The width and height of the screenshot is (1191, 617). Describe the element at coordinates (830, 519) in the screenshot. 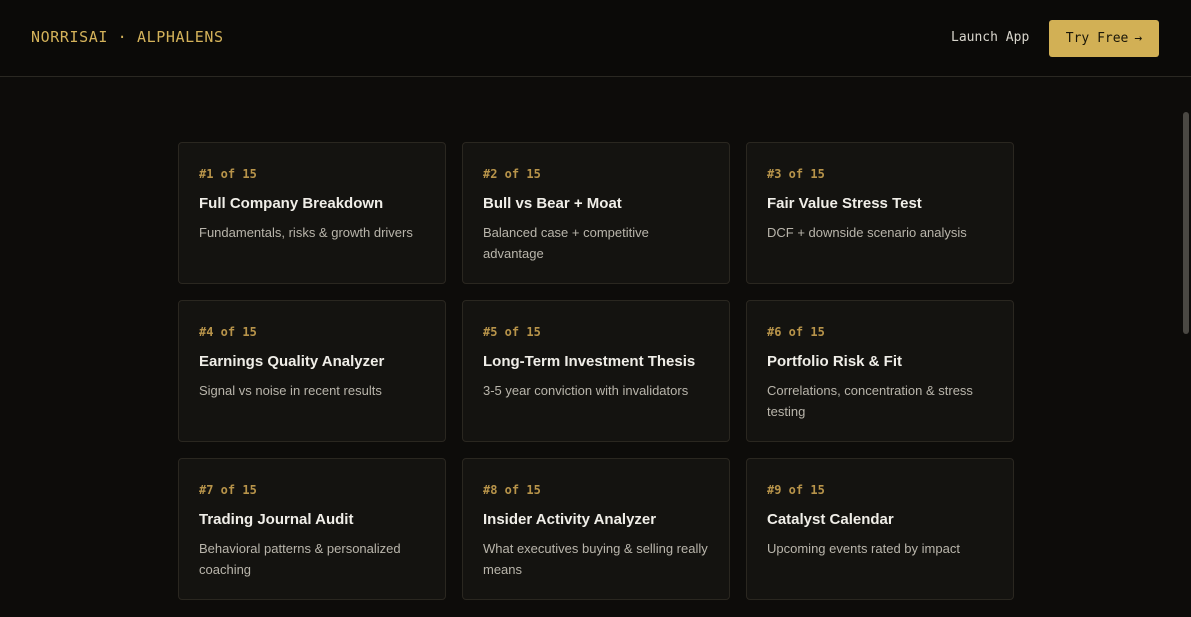

I see `card-title: Catalyst Calendar` at that location.